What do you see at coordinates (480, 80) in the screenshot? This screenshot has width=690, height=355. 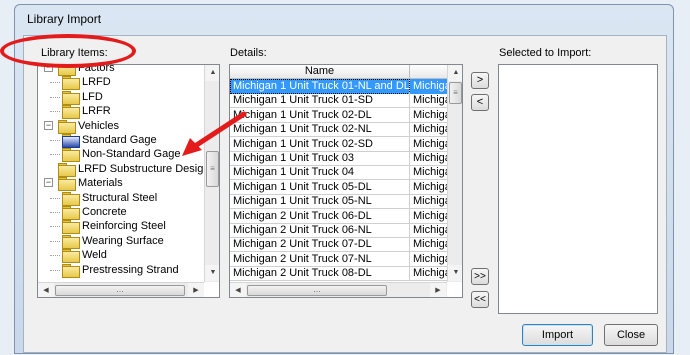 I see `add-selected-button: >` at bounding box center [480, 80].